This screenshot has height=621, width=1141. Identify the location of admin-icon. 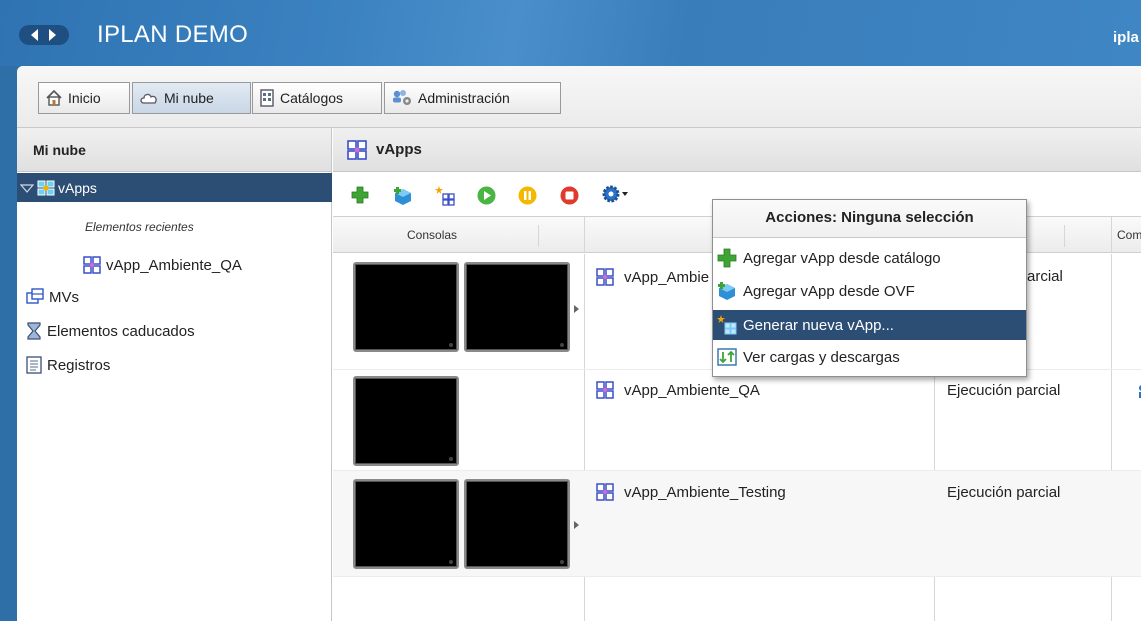
(402, 97).